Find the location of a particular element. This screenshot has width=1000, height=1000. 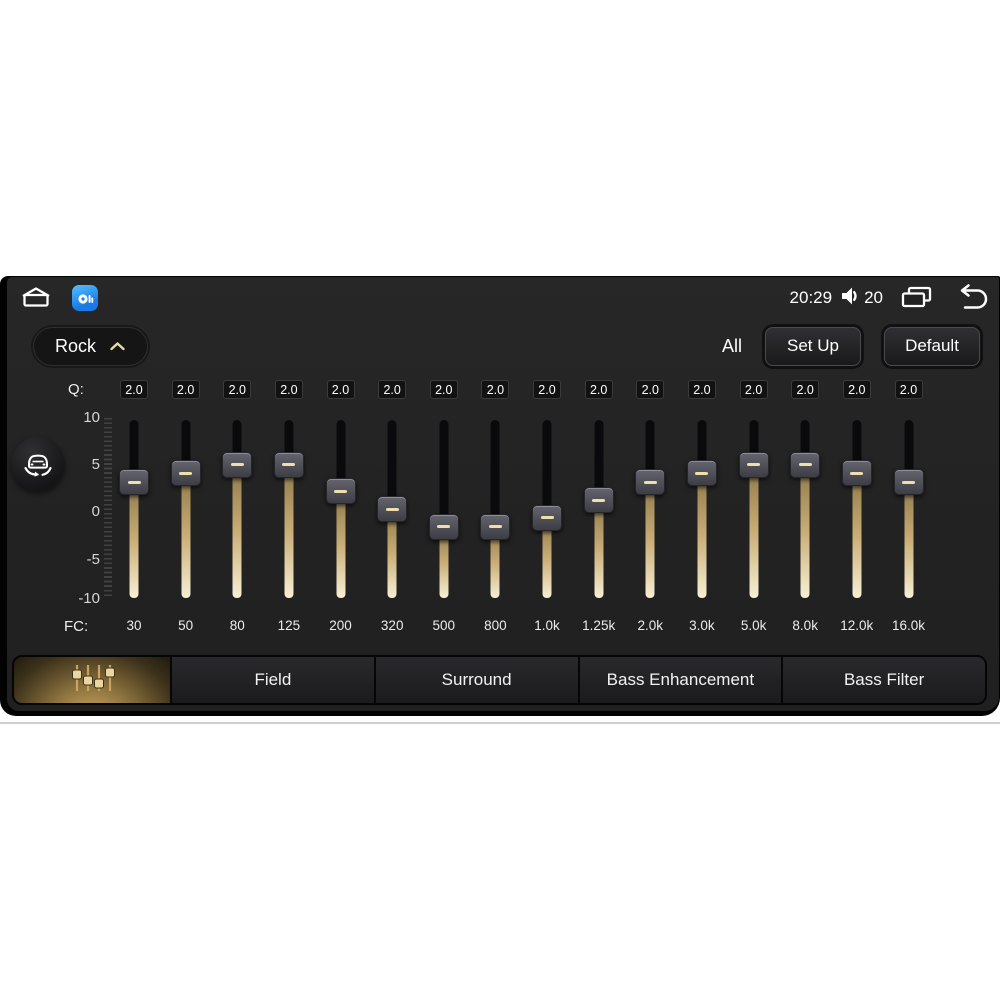

gain-slider-5.0k is located at coordinates (753, 509).